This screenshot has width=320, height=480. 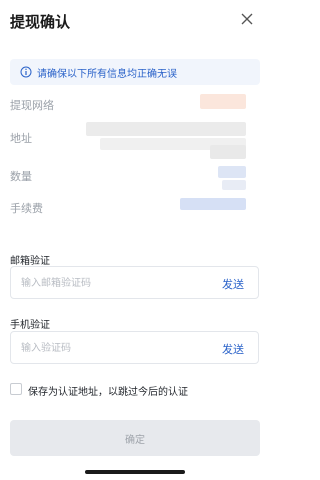 I want to click on home-indicator, so click(x=135, y=472).